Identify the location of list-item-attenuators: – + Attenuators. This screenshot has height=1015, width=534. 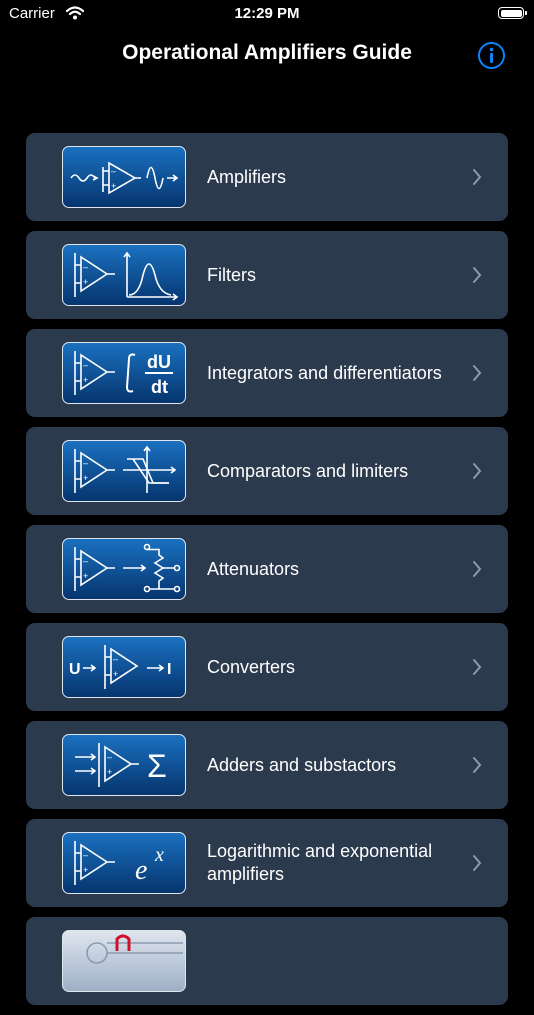
(267, 569).